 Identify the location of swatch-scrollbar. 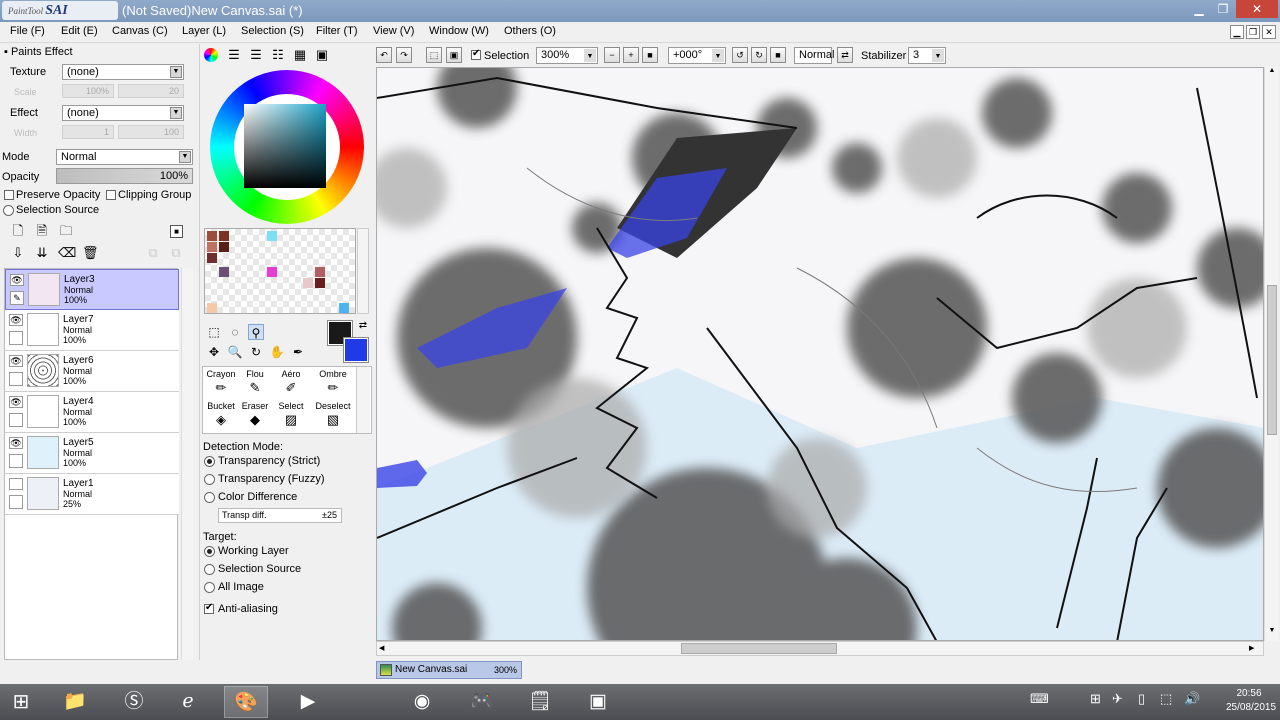
(363, 271).